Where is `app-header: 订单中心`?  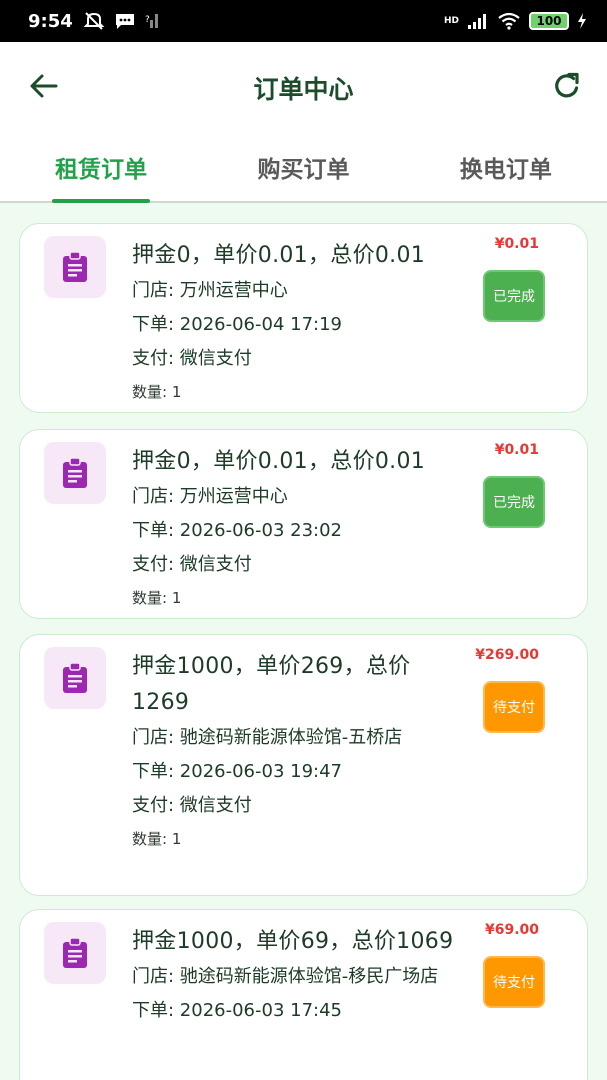 app-header: 订单中心 is located at coordinates (303, 86).